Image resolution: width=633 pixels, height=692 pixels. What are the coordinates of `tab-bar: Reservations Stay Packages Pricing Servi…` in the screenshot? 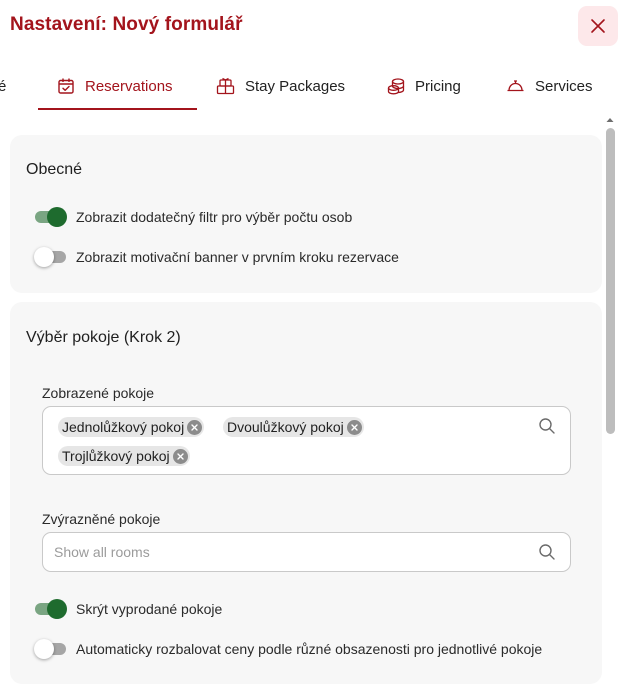 It's located at (316, 86).